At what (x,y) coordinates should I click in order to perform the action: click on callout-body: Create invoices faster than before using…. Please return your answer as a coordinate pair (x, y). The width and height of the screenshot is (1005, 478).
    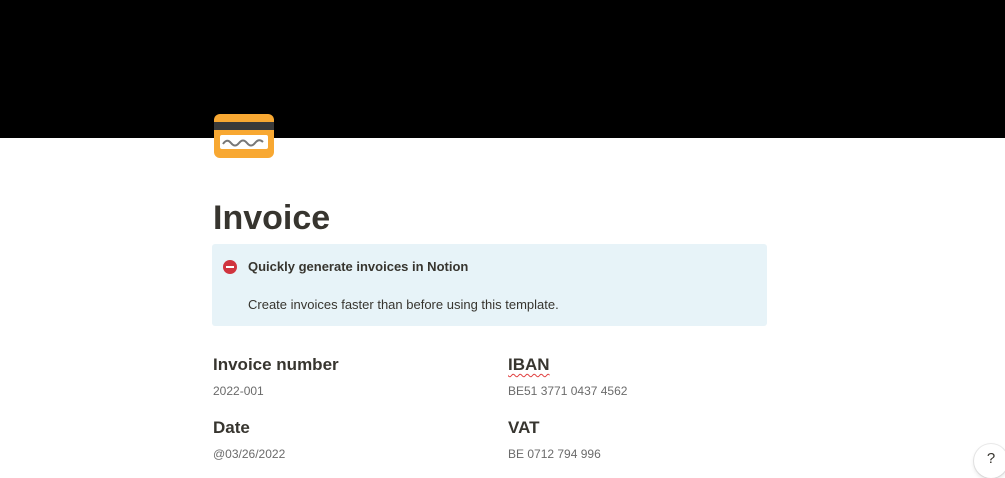
    Looking at the image, I should click on (403, 304).